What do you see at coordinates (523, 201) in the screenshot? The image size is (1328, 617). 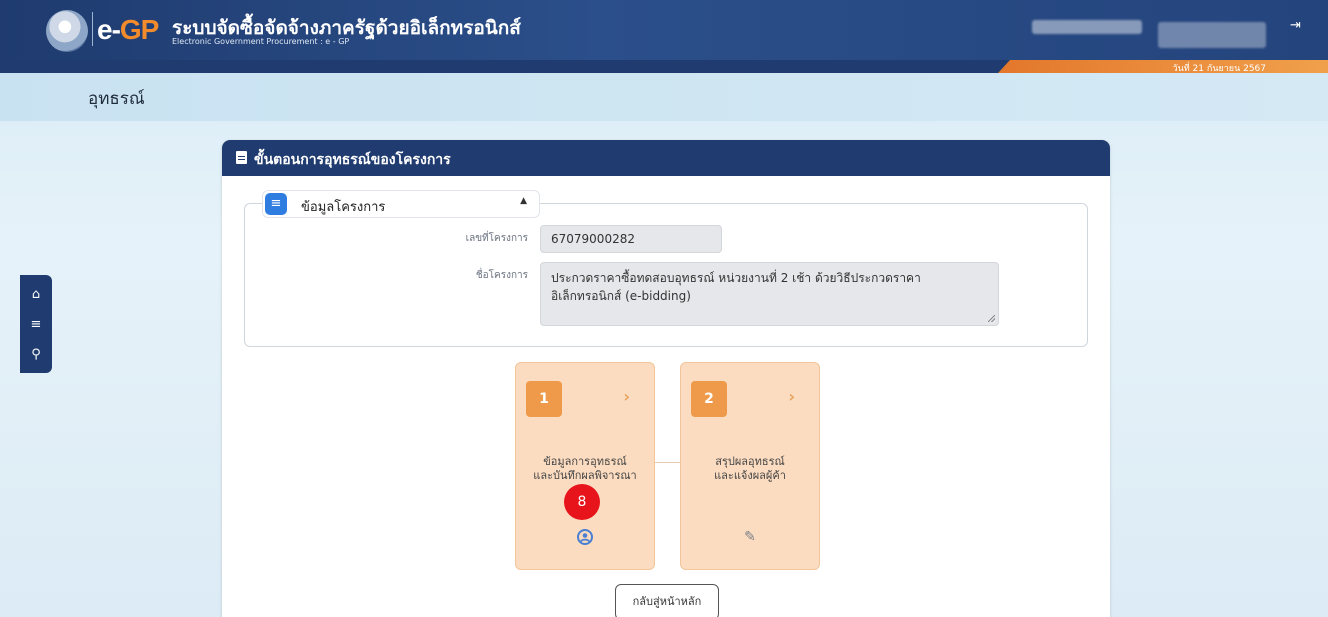 I see `caret-up-icon: ▲` at bounding box center [523, 201].